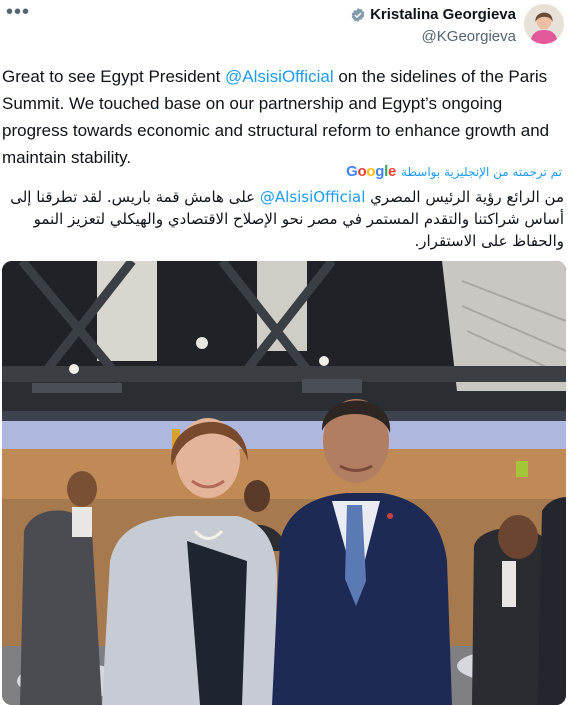  What do you see at coordinates (18, 12) in the screenshot?
I see `more-options-button: •••` at bounding box center [18, 12].